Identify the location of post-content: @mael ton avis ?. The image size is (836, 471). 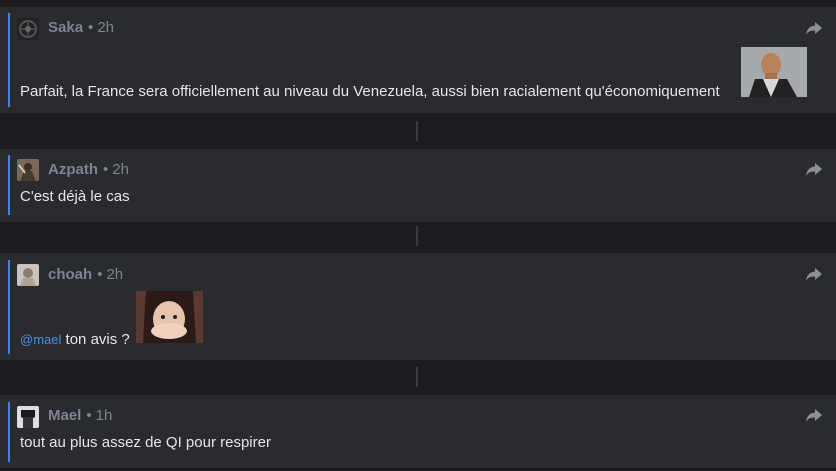
(75, 339).